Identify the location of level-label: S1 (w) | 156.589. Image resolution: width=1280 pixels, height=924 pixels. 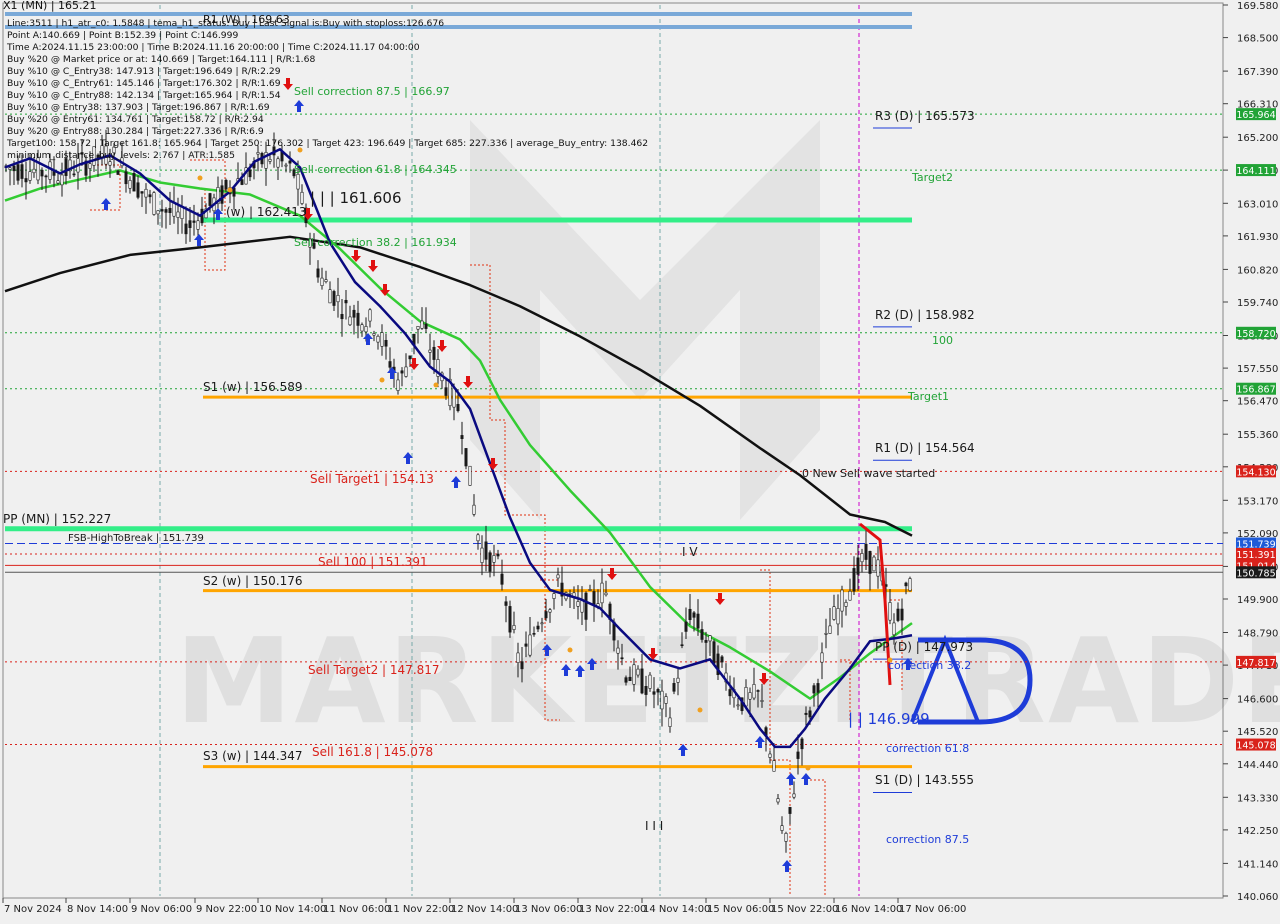
(253, 387).